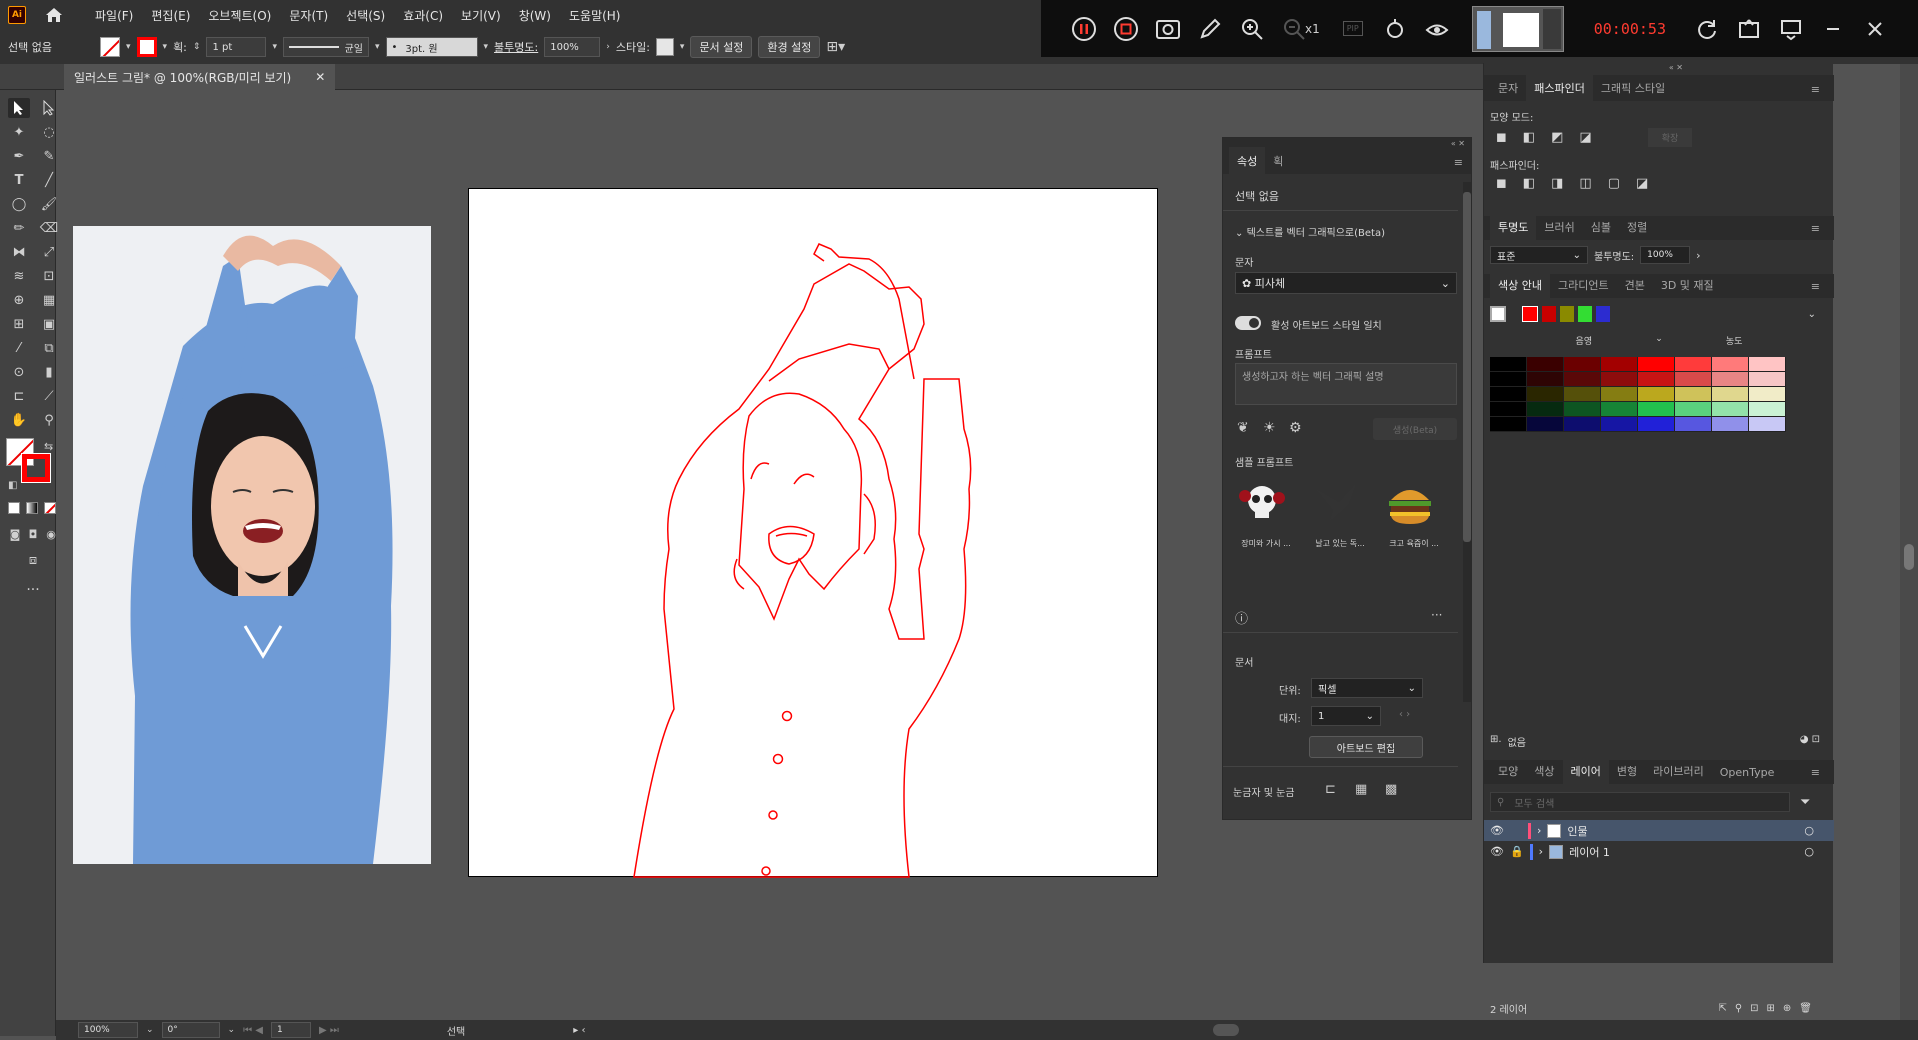 Image resolution: width=1918 pixels, height=1040 pixels. I want to click on mesh-tool-icon: ⊞, so click(19, 324).